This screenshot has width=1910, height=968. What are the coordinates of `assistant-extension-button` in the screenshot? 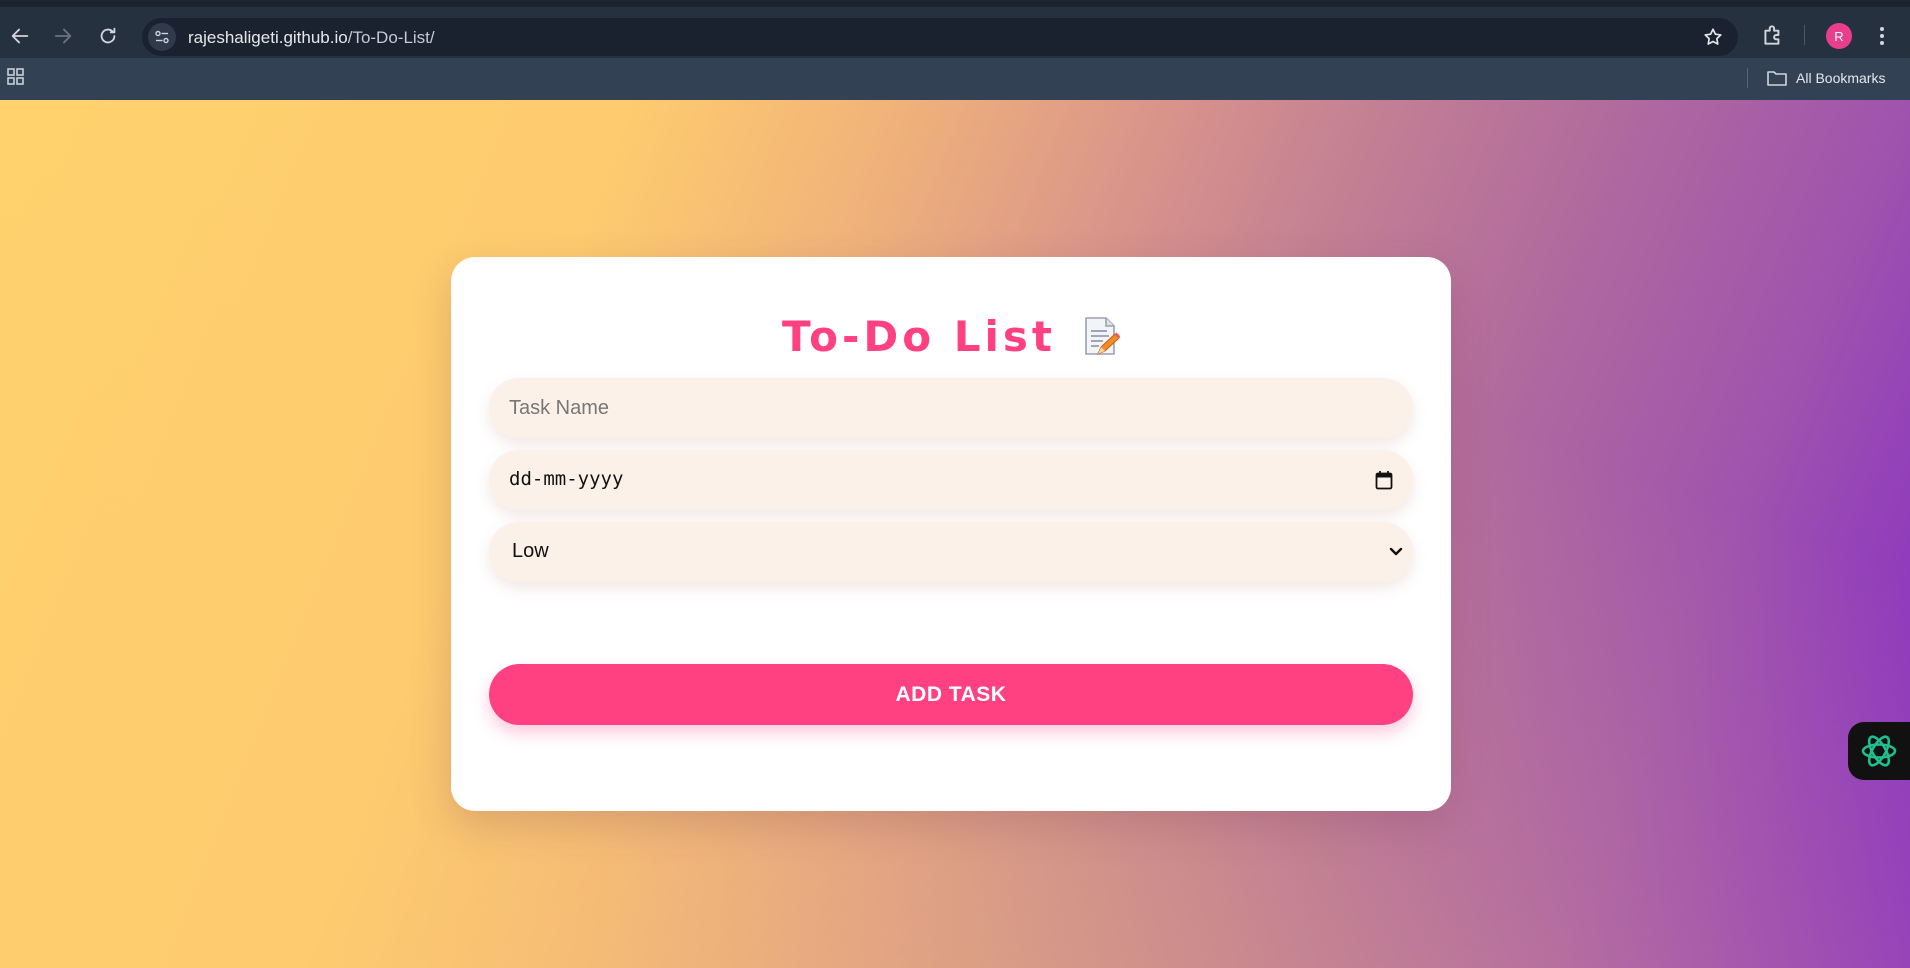 It's located at (1879, 751).